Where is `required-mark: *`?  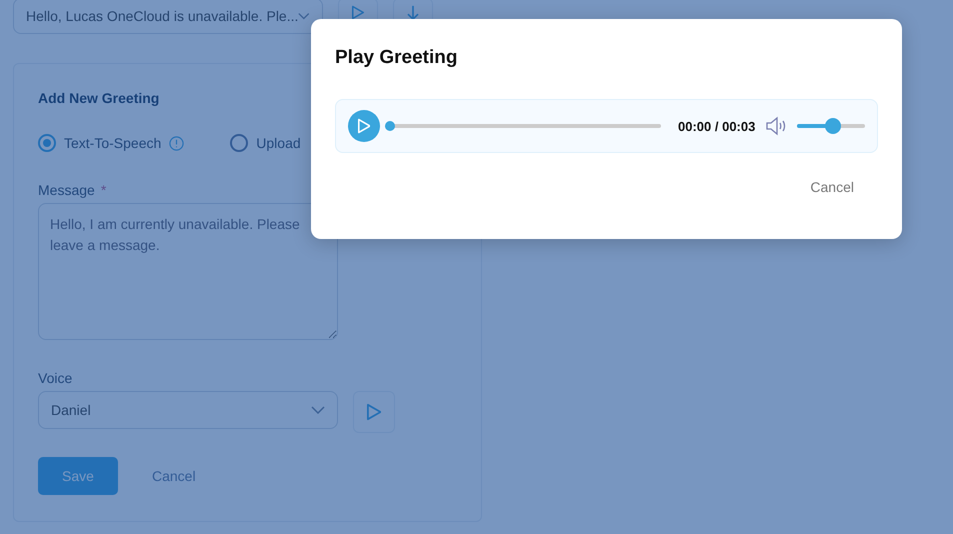
required-mark: * is located at coordinates (103, 190).